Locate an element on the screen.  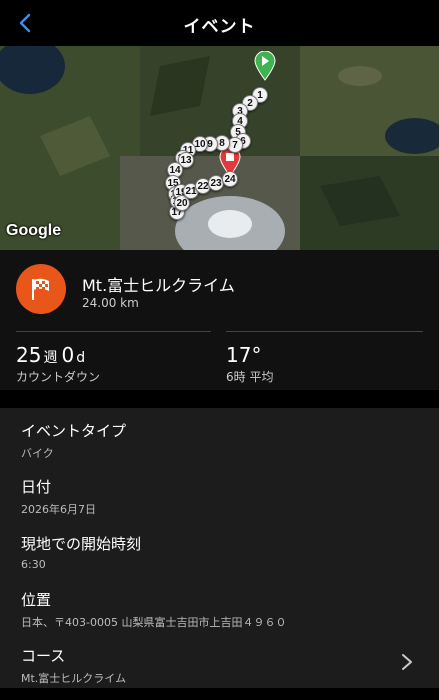
countdown-value: 25 週 0 d is located at coordinates (52, 355).